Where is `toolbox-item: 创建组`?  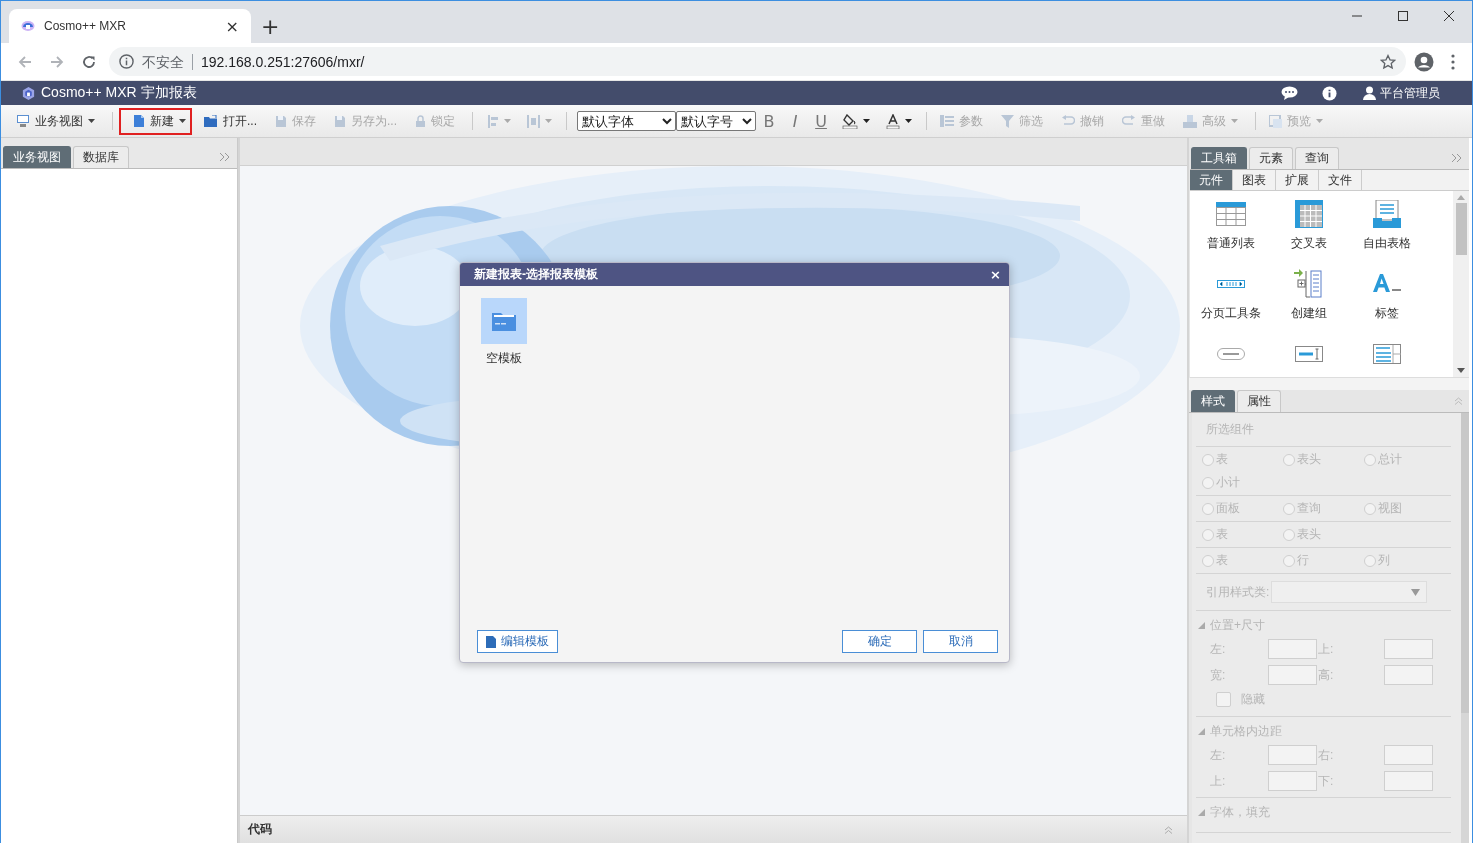
toolbox-item: 创建组 is located at coordinates (1309, 304).